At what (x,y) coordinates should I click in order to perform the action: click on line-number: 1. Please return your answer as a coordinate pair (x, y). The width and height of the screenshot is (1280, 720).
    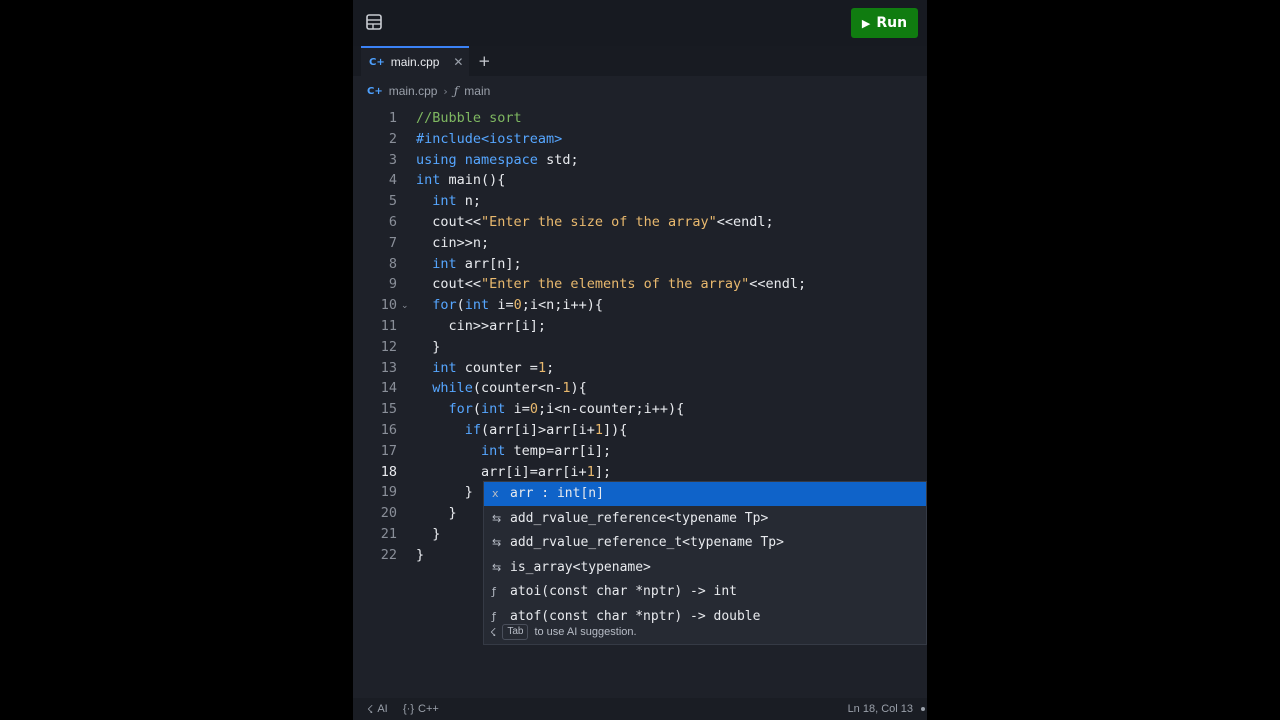
    Looking at the image, I should click on (392, 118).